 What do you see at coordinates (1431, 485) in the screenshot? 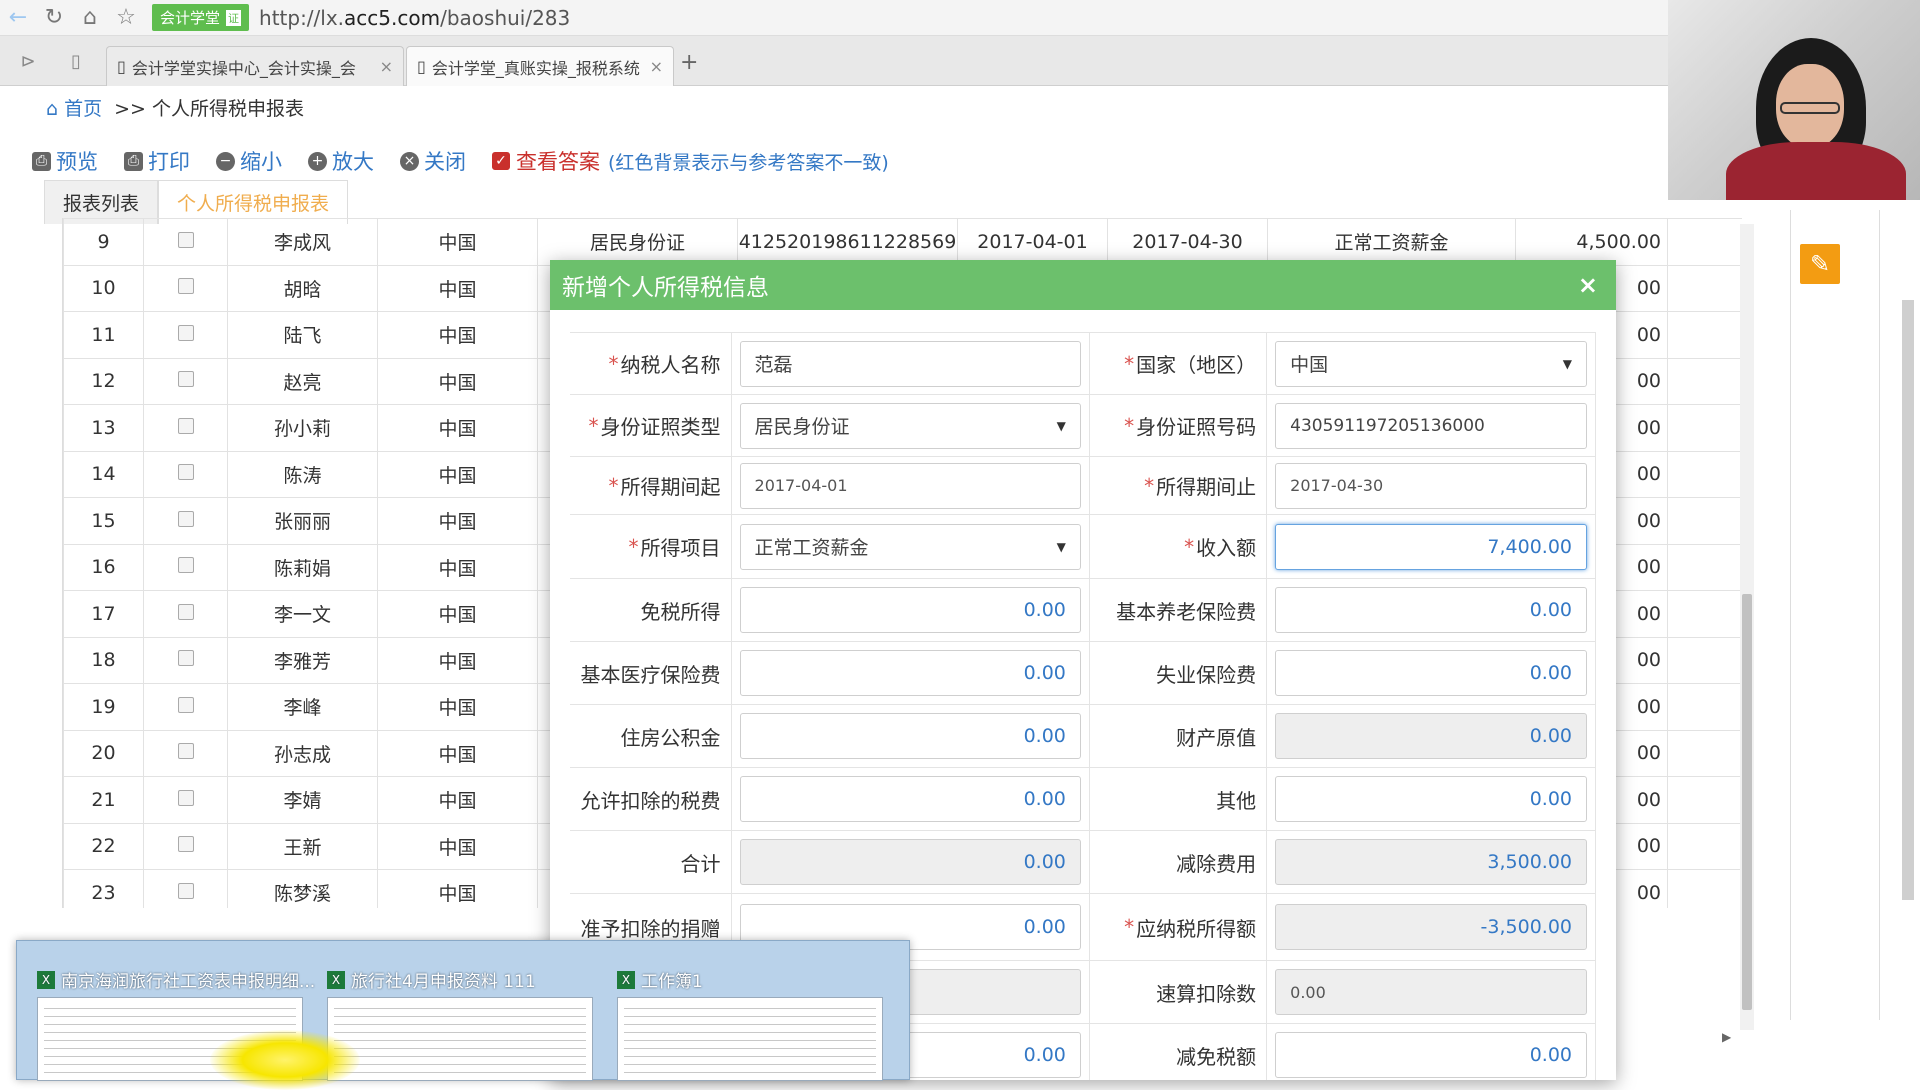
I see `period-end-input: 2017-04-30` at bounding box center [1431, 485].